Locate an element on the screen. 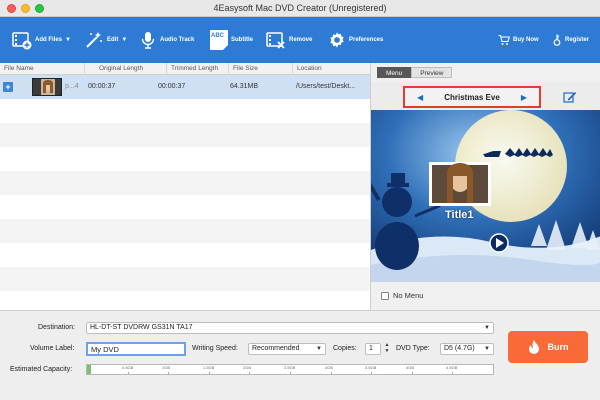 This screenshot has width=600, height=400. checkbox-box is located at coordinates (385, 295).